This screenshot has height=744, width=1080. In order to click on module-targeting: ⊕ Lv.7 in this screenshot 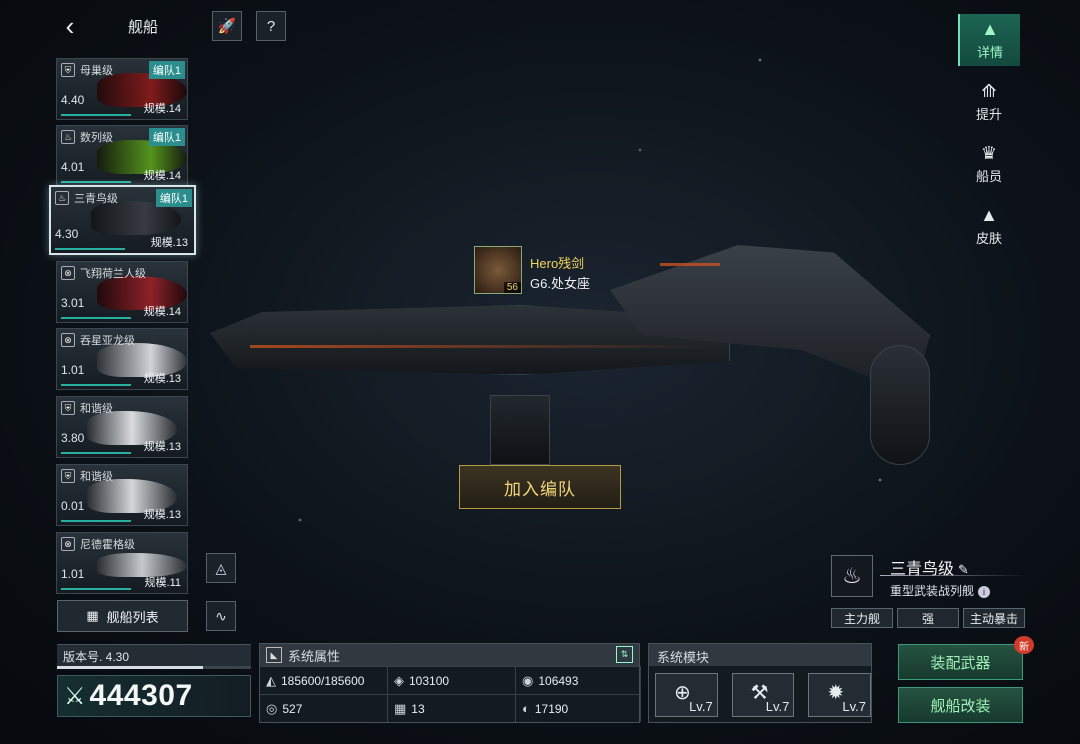, I will do `click(686, 695)`.